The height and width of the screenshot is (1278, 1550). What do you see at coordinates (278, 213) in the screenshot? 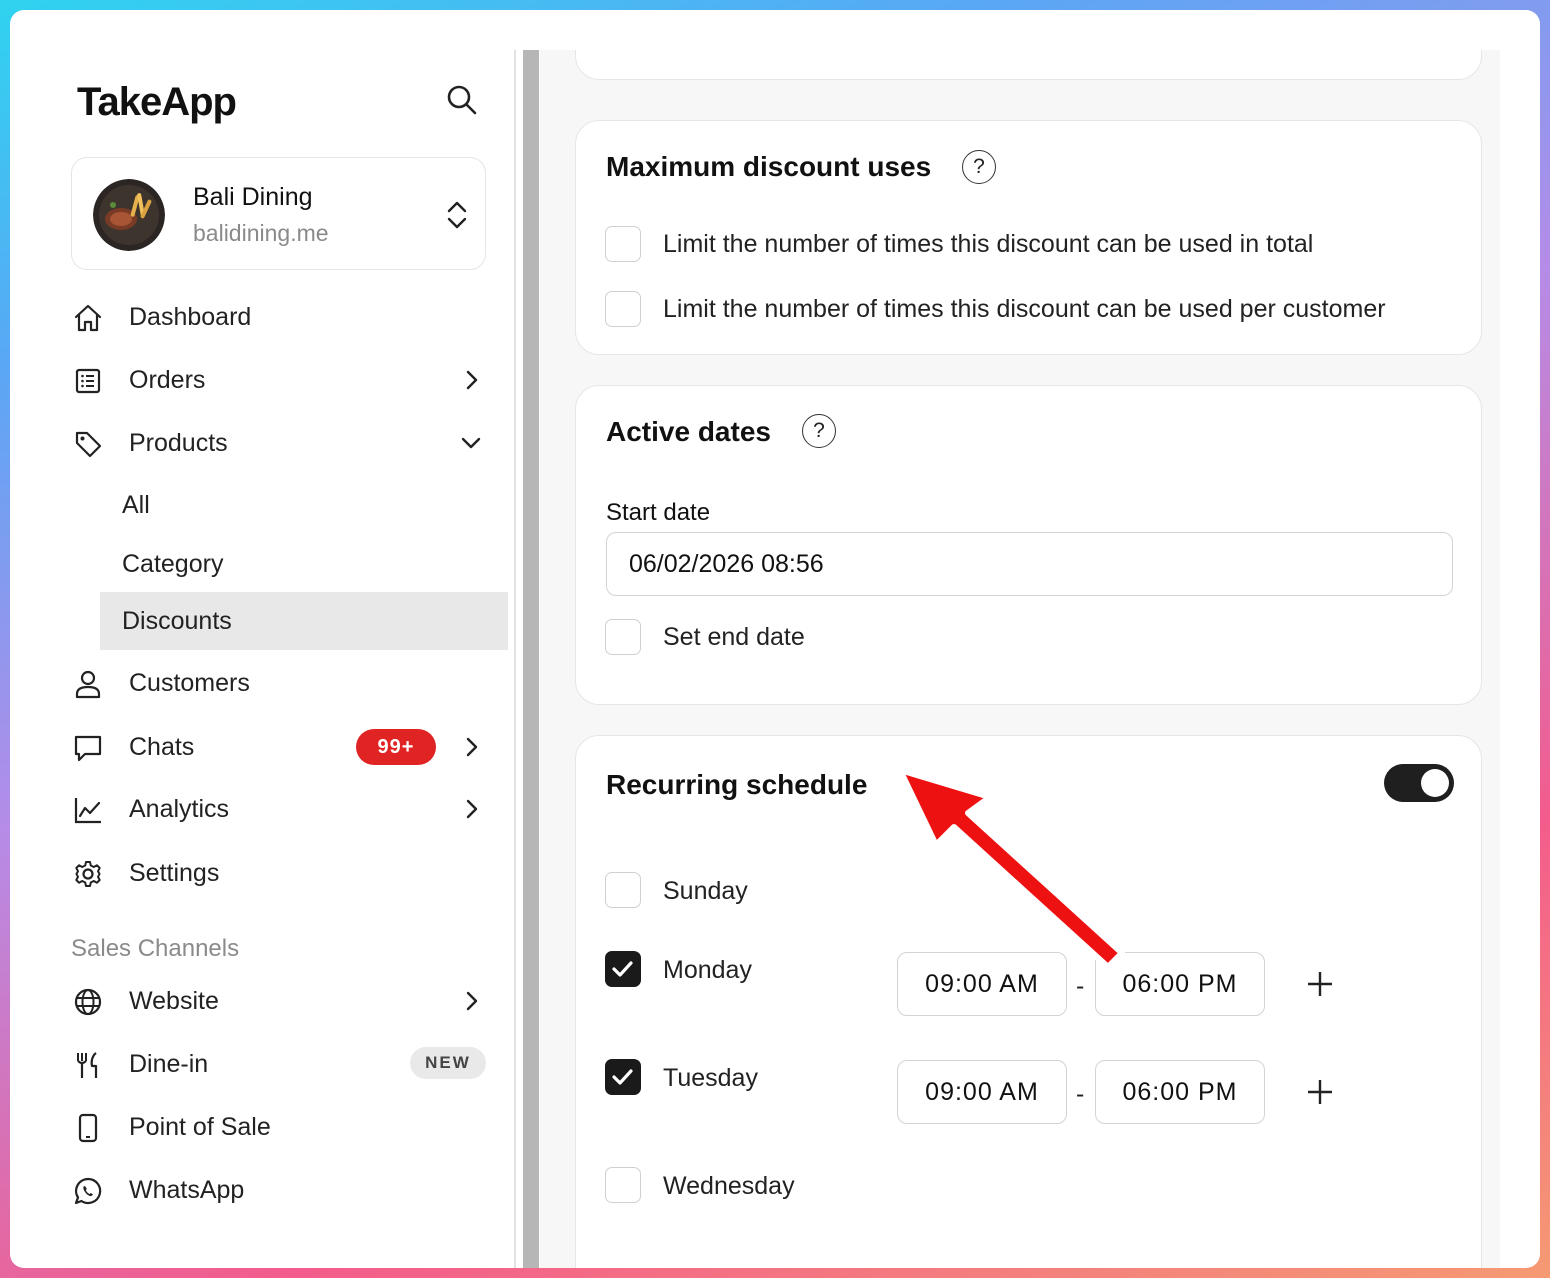
I see `store-switcher: Bali Dining balidining.me` at bounding box center [278, 213].